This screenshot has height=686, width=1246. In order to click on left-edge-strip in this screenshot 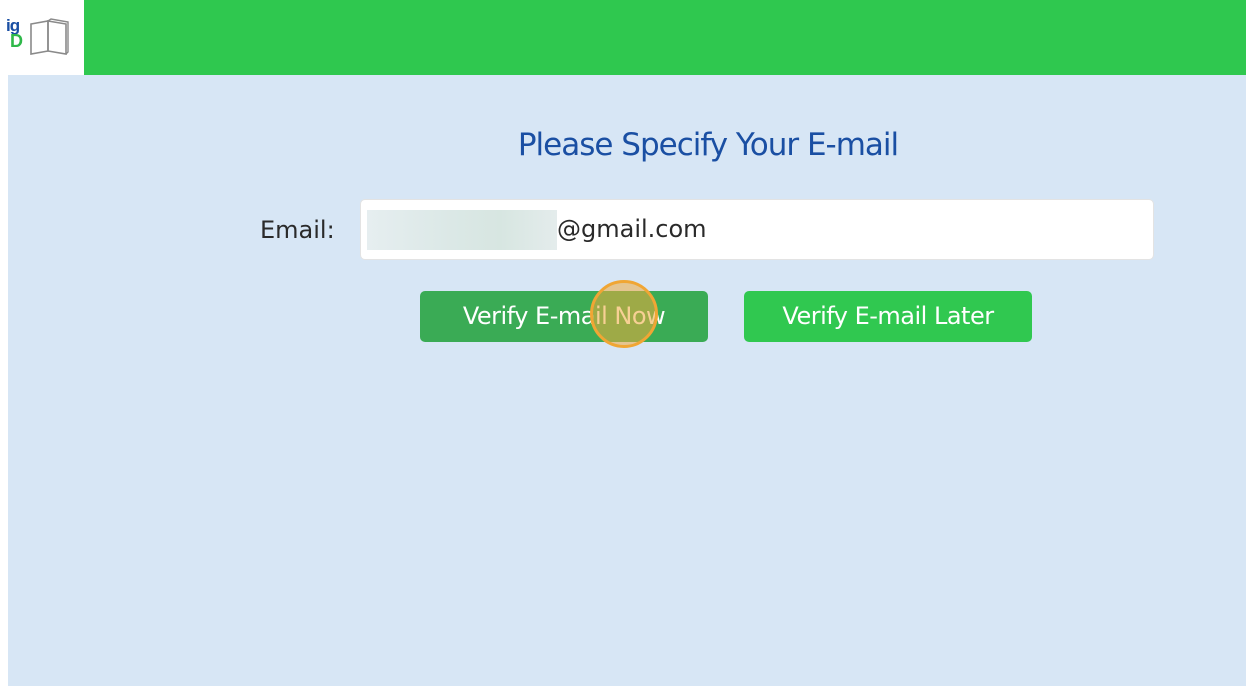, I will do `click(4, 380)`.